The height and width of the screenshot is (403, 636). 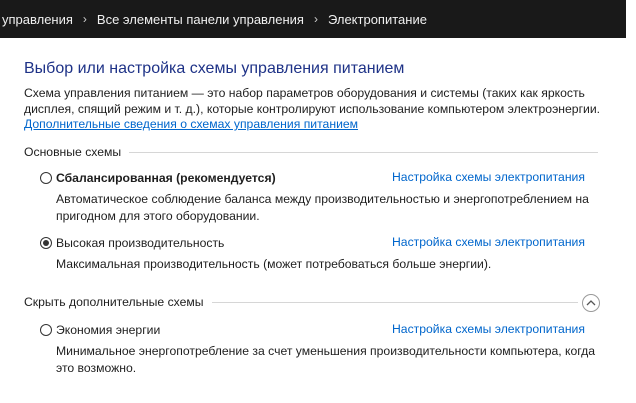 What do you see at coordinates (631, 201) in the screenshot?
I see `scrollbar` at bounding box center [631, 201].